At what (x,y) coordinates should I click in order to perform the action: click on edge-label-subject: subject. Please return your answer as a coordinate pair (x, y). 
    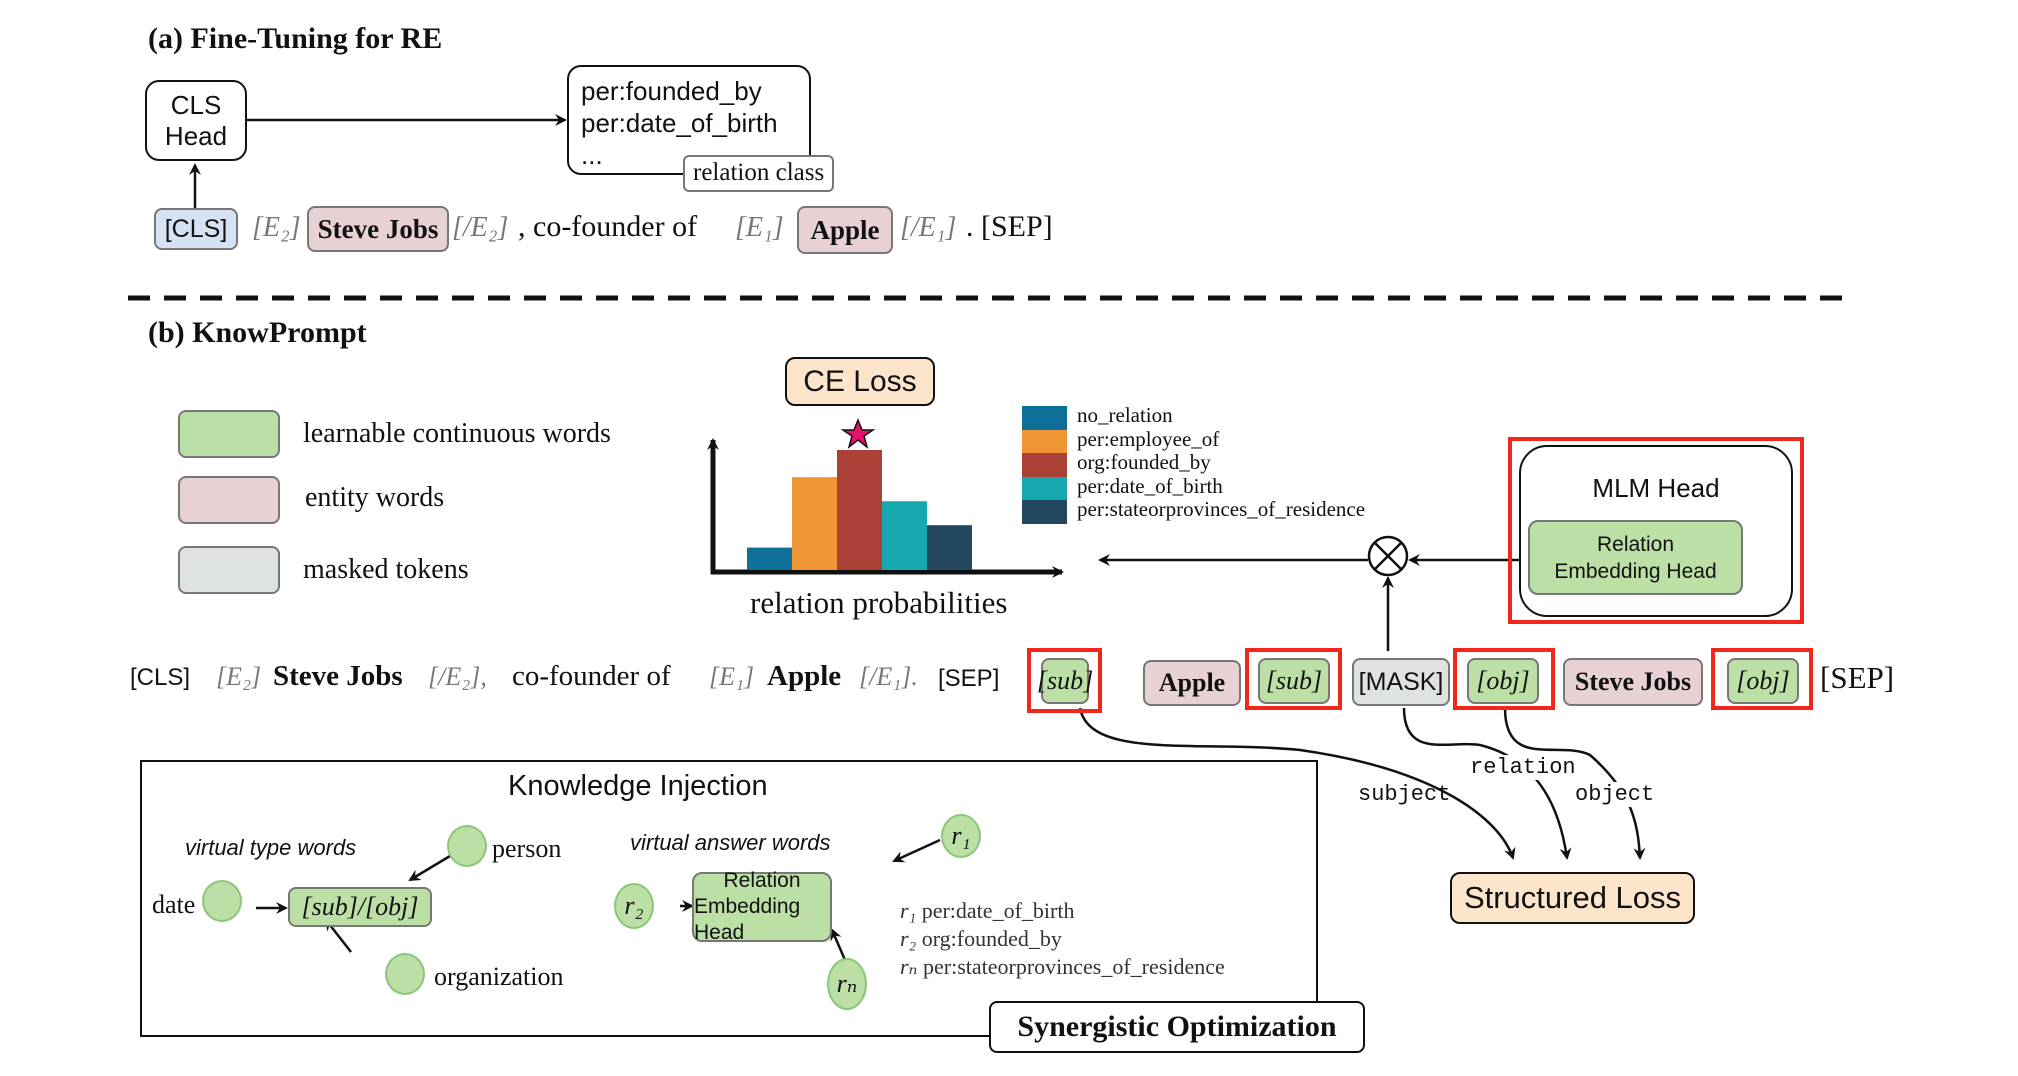
    Looking at the image, I should click on (1404, 794).